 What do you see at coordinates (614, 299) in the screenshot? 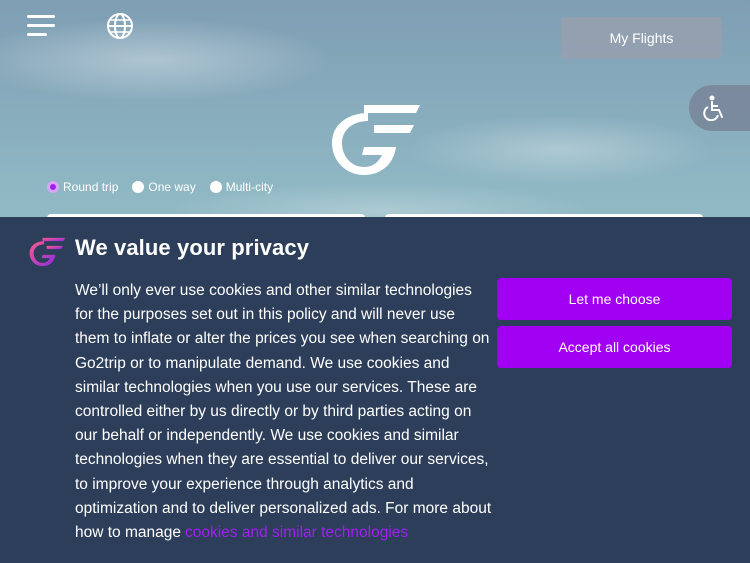
I see `let-me-choose-button: Let me choose` at bounding box center [614, 299].